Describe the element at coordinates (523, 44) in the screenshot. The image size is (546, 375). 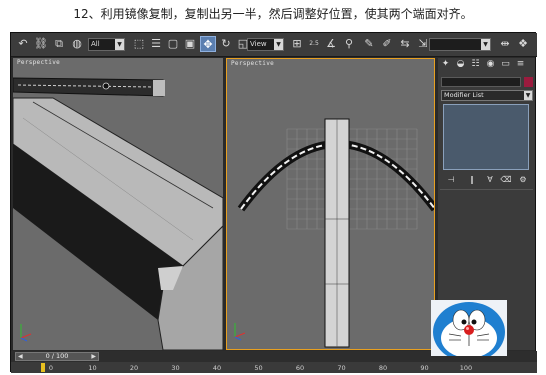
I see `layer-manager-icon: ❖` at that location.